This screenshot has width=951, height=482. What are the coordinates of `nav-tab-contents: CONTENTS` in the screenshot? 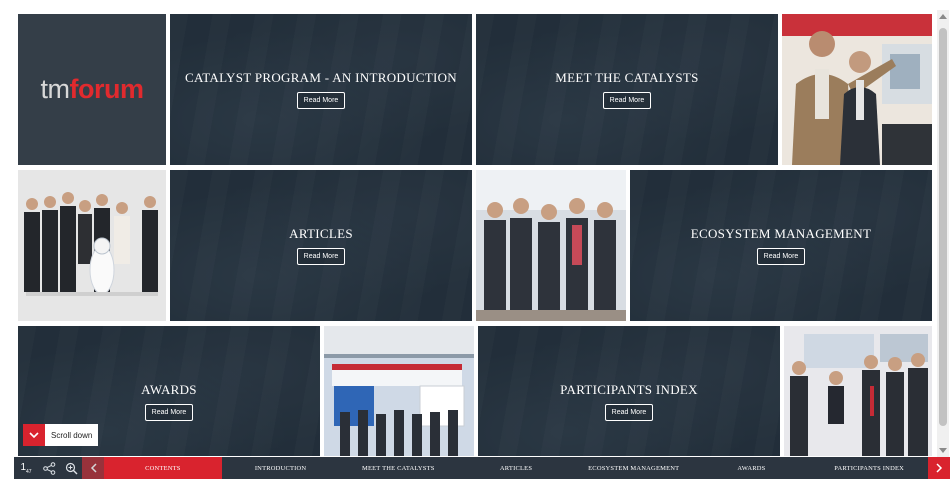 It's located at (163, 468).